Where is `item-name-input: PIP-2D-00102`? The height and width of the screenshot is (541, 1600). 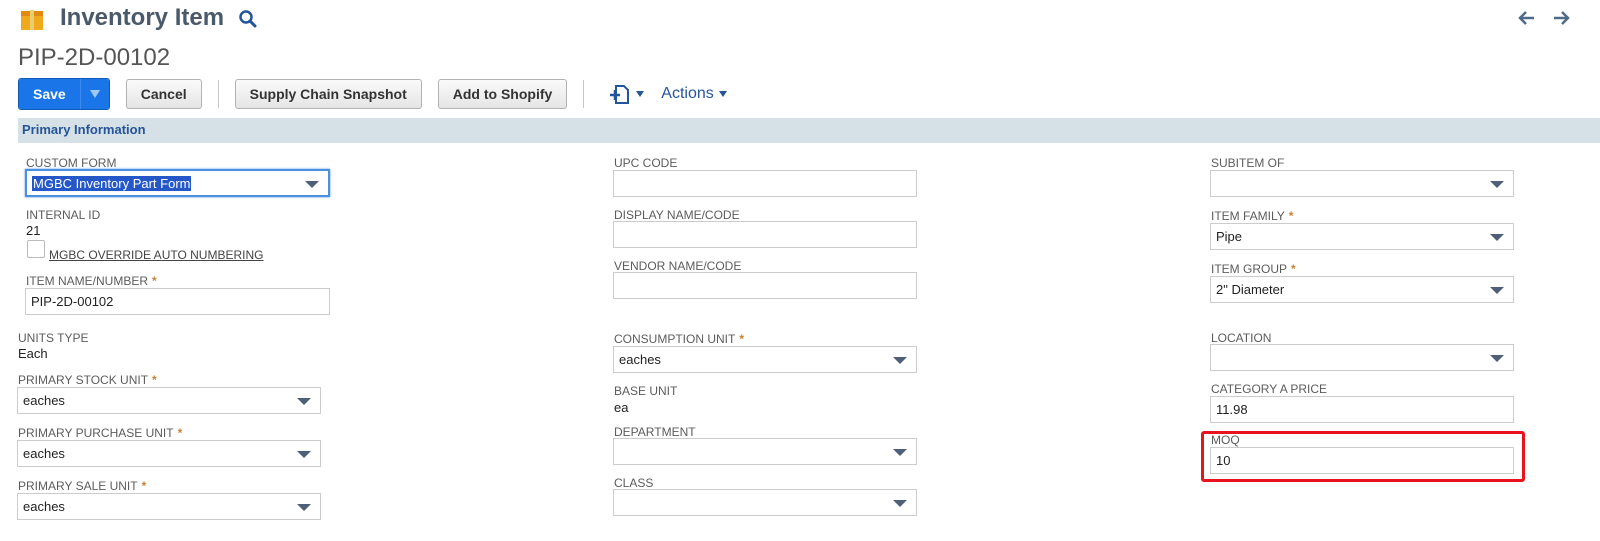
item-name-input: PIP-2D-00102 is located at coordinates (177, 301).